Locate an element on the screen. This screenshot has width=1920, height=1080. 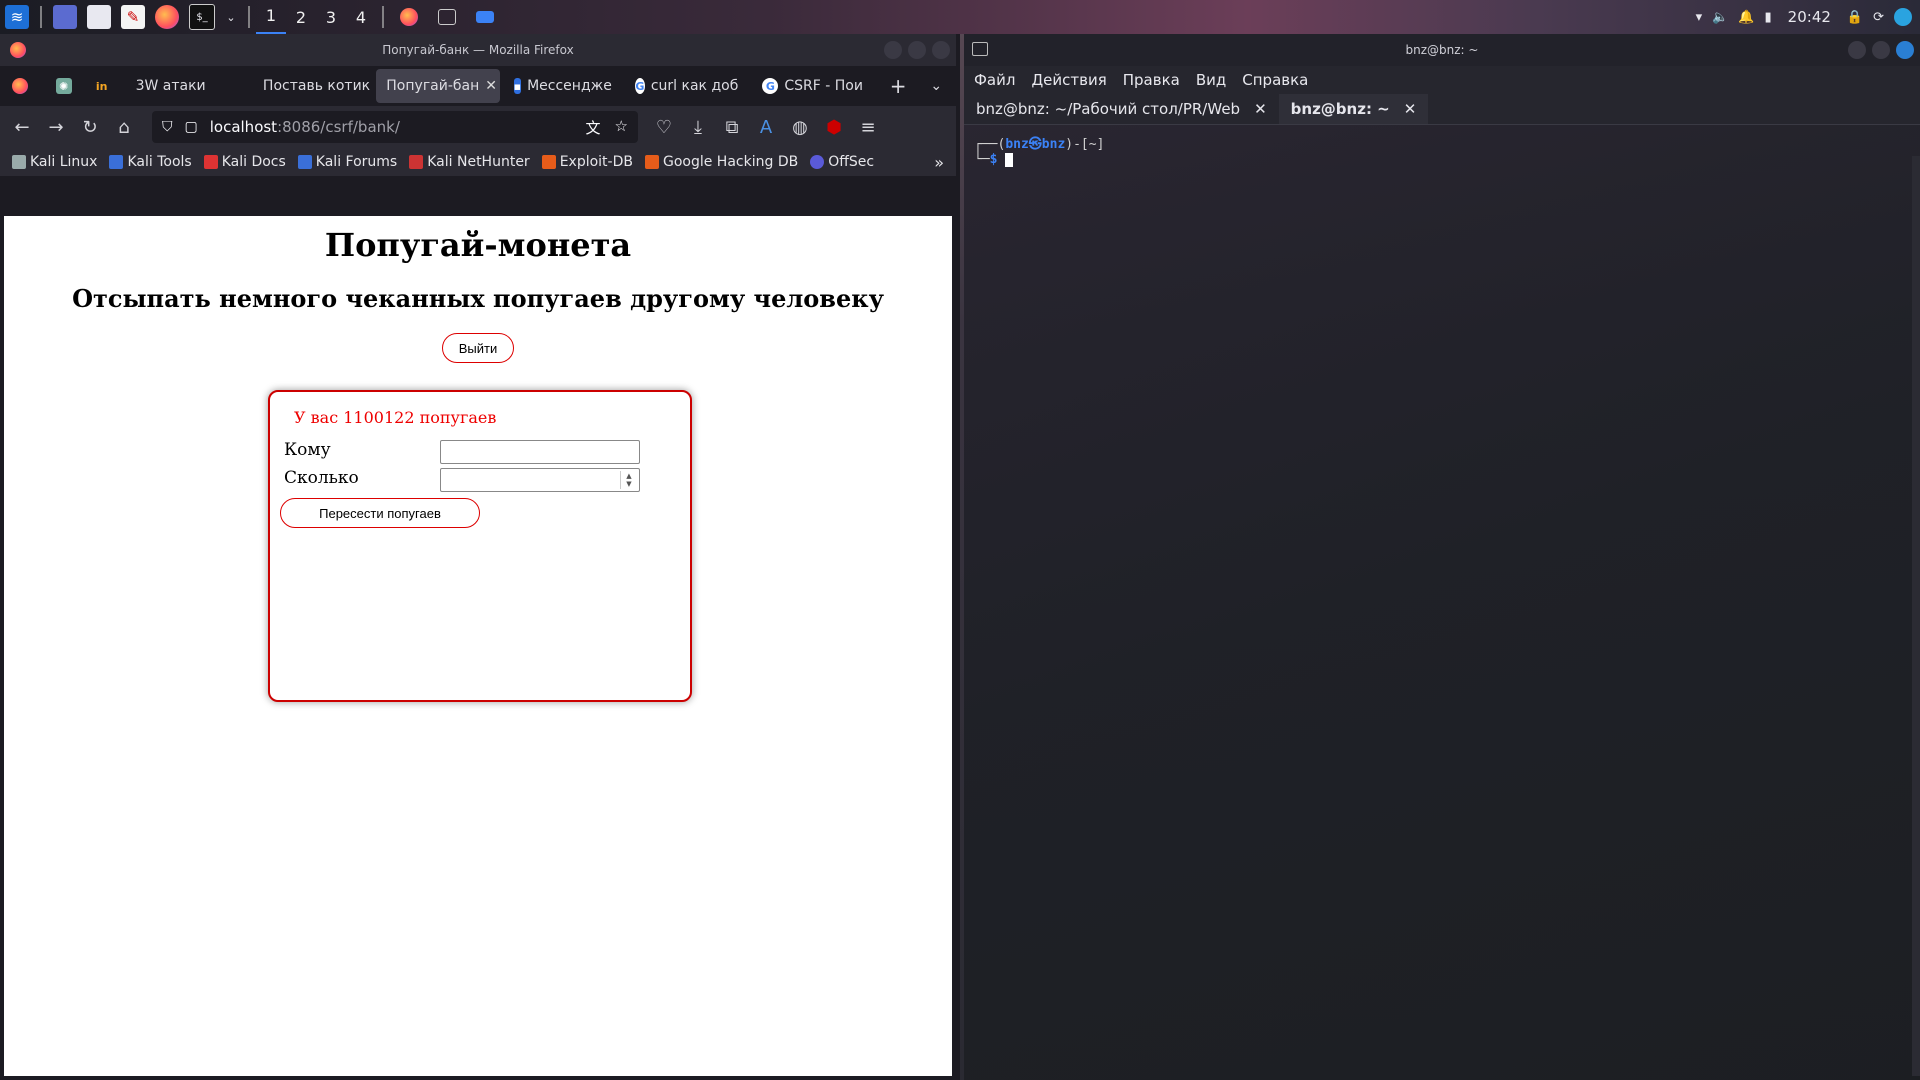
send-parrots-button: Пересести попугаев is located at coordinates (380, 513).